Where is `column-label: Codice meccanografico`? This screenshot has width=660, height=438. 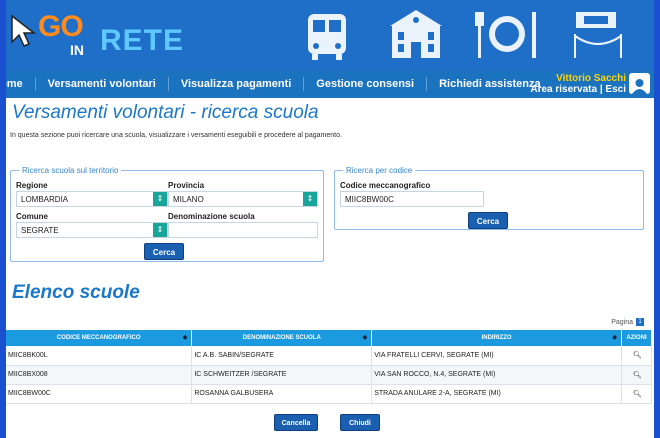 column-label: Codice meccanografico is located at coordinates (98, 338).